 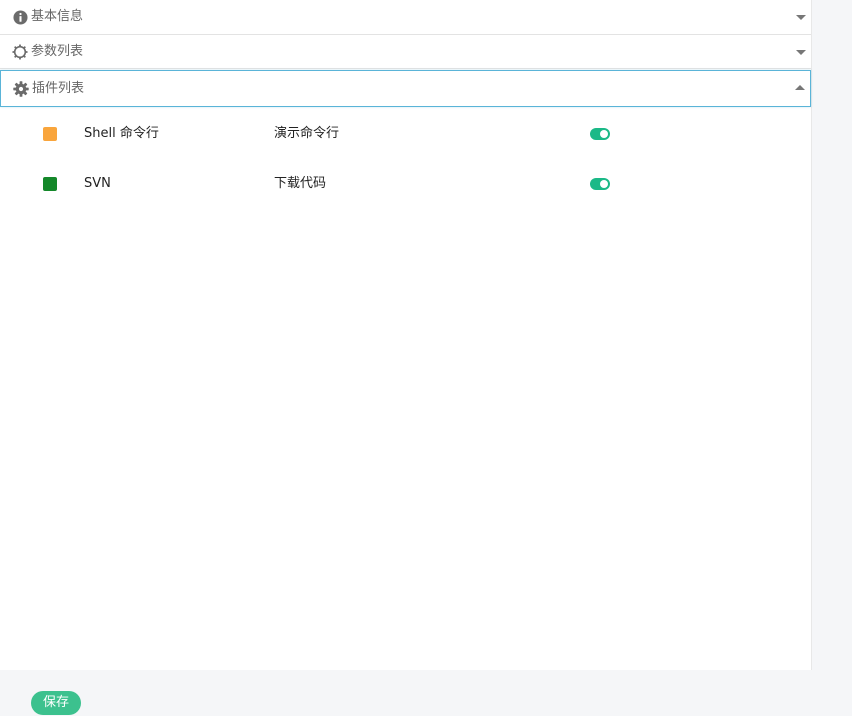 What do you see at coordinates (56, 703) in the screenshot?
I see `save-button: 保存` at bounding box center [56, 703].